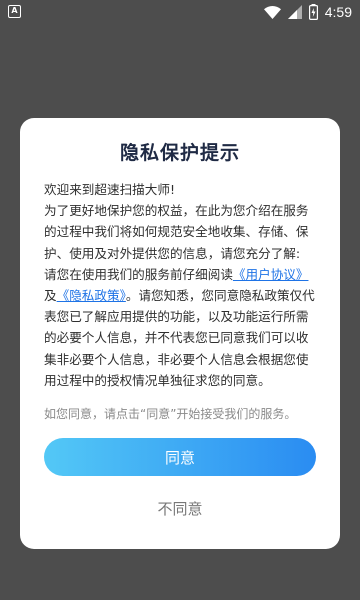  I want to click on notice-prefix: 请您在使用我们的服务前仔细阅读, so click(138, 274).